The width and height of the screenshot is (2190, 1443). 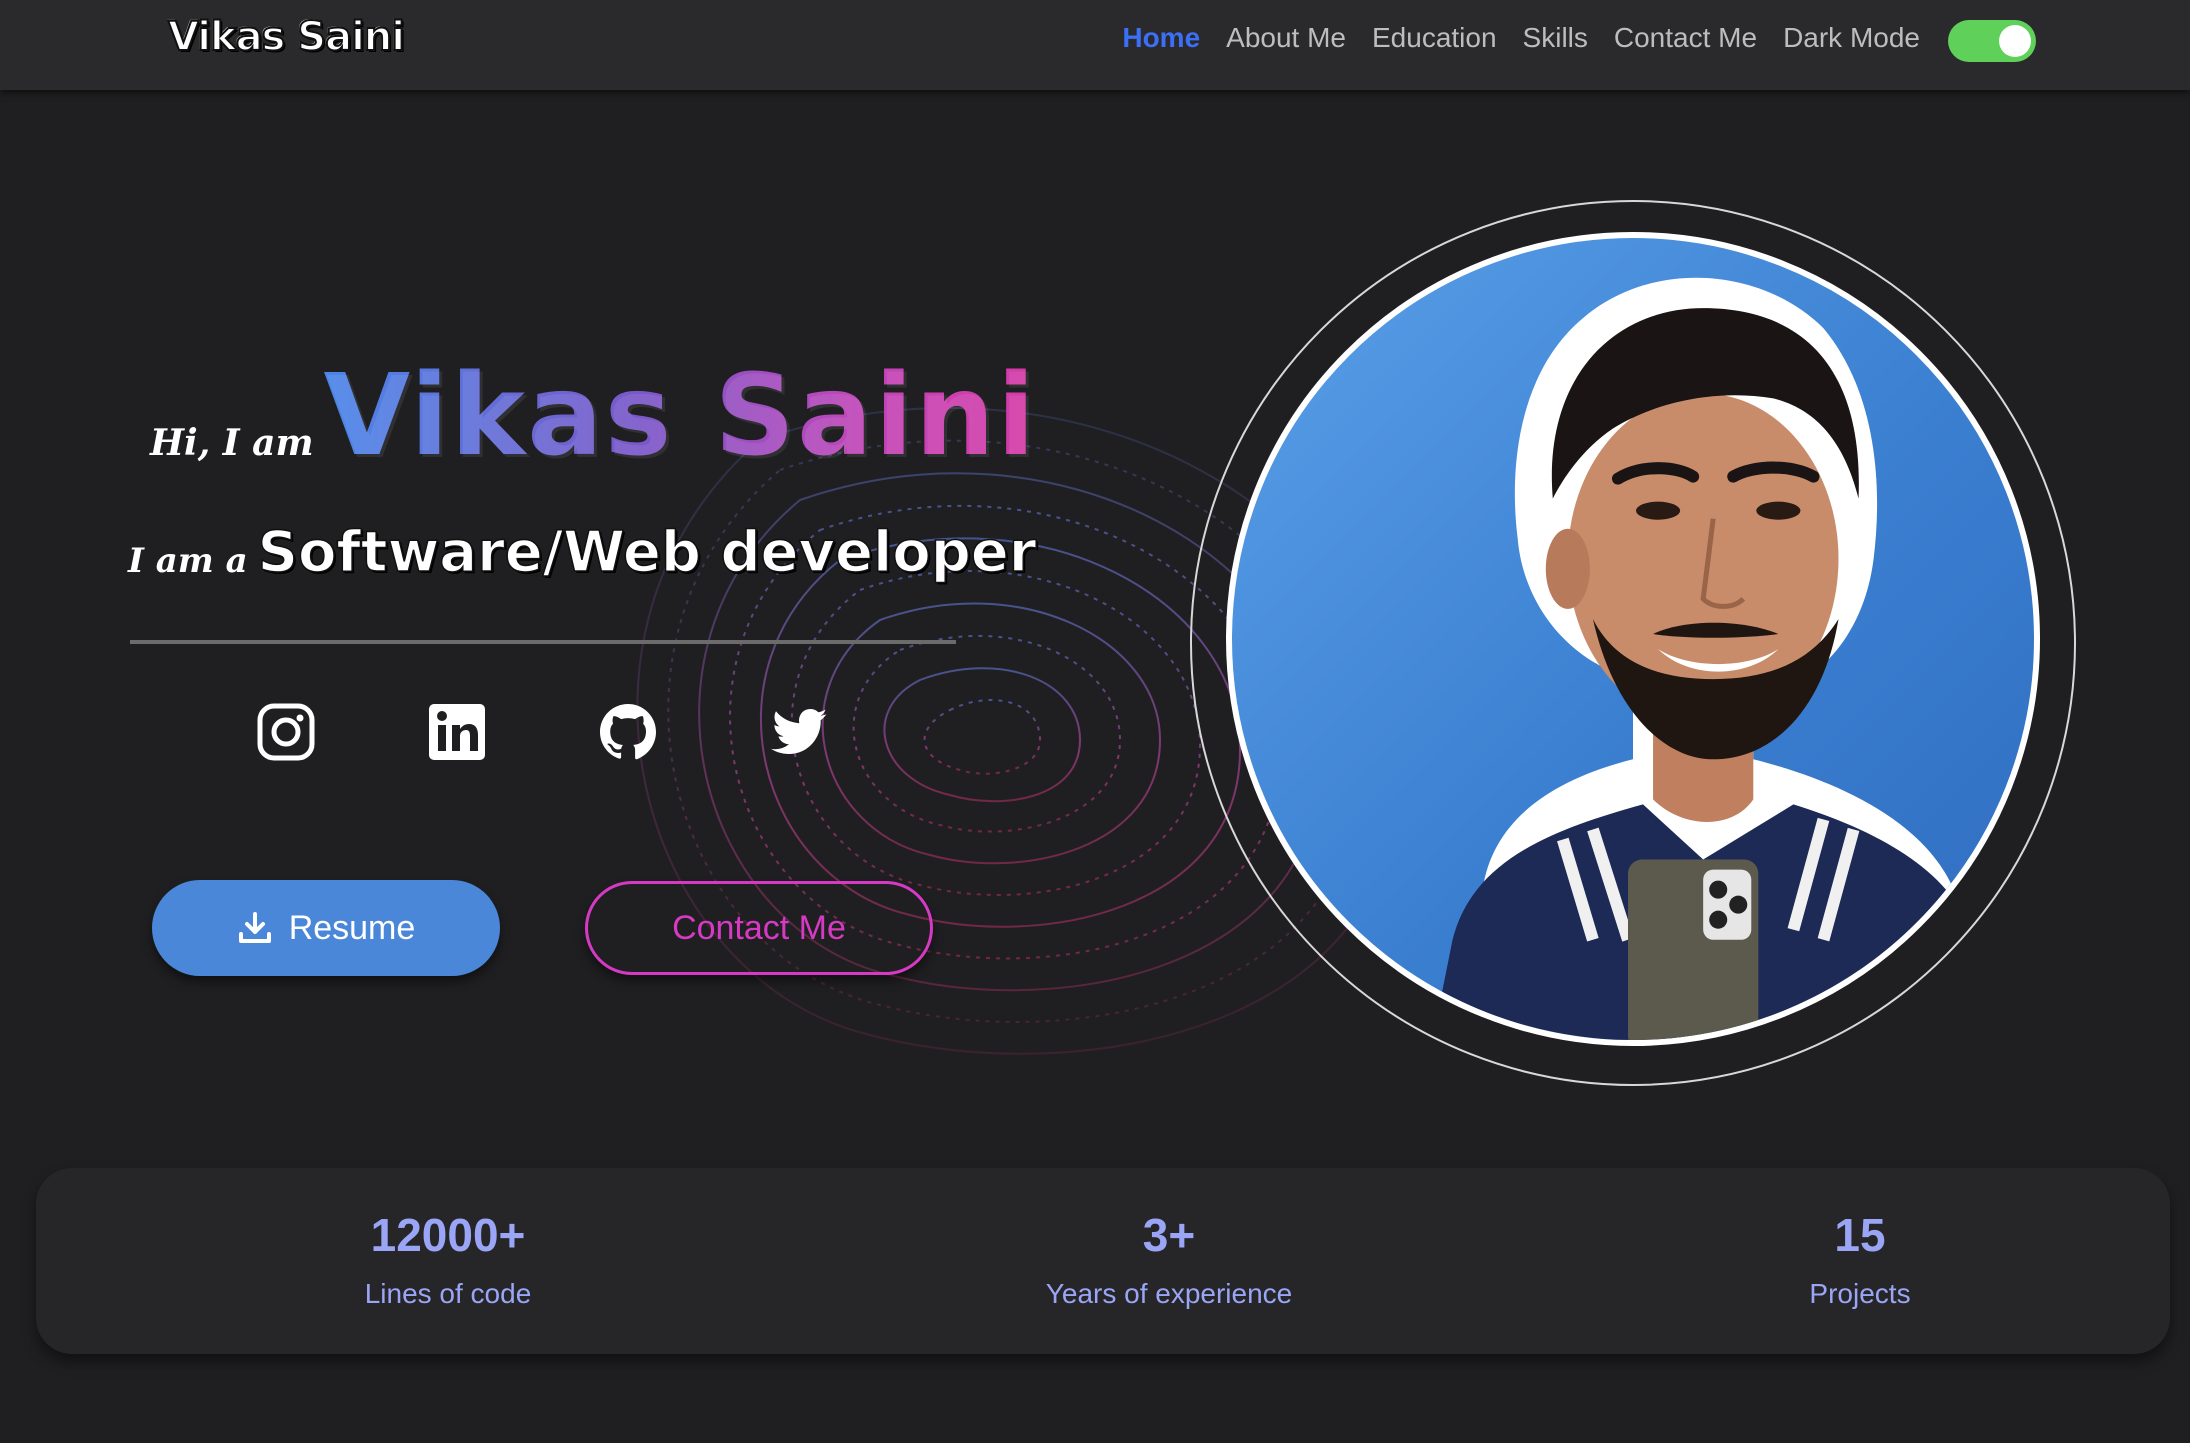 I want to click on instagram-icon, so click(x=286, y=732).